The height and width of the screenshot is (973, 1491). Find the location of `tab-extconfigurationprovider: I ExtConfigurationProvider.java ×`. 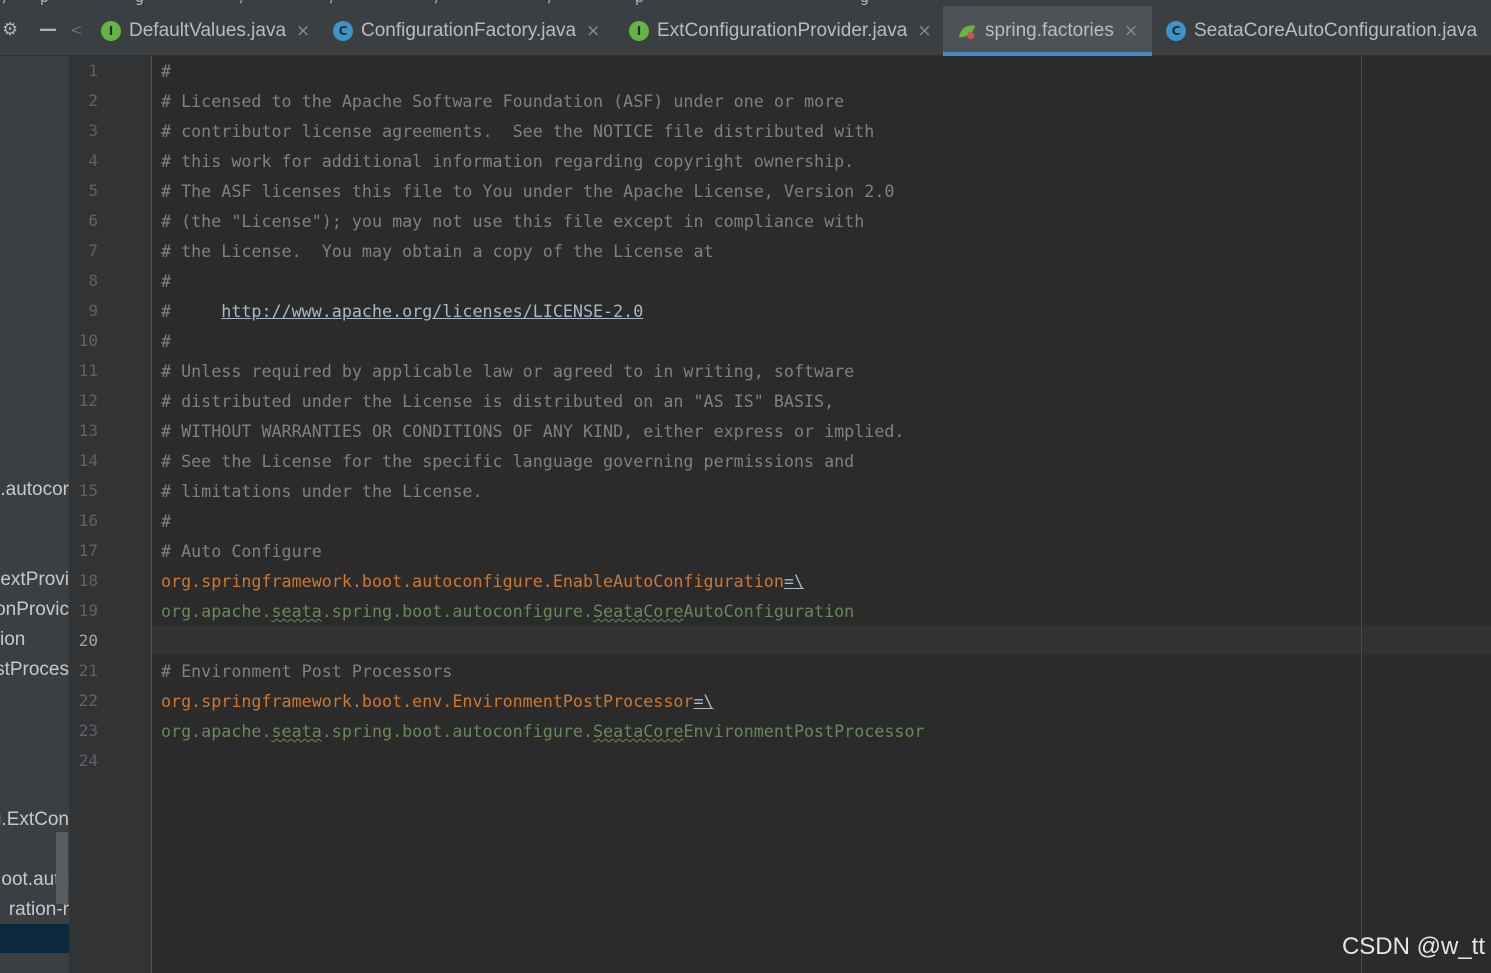

tab-extconfigurationprovider: I ExtConfigurationProvider.java × is located at coordinates (779, 31).